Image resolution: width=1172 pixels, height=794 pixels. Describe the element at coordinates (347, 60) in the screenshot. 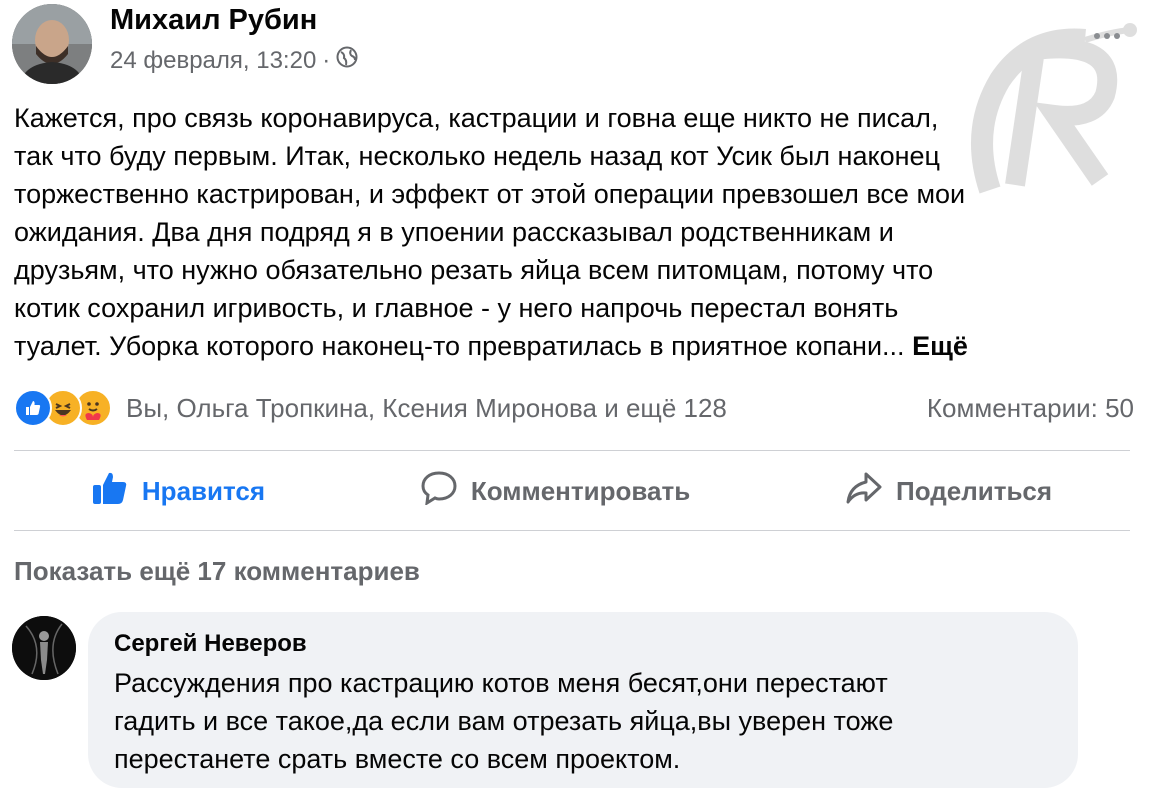

I see `globe-icon` at that location.